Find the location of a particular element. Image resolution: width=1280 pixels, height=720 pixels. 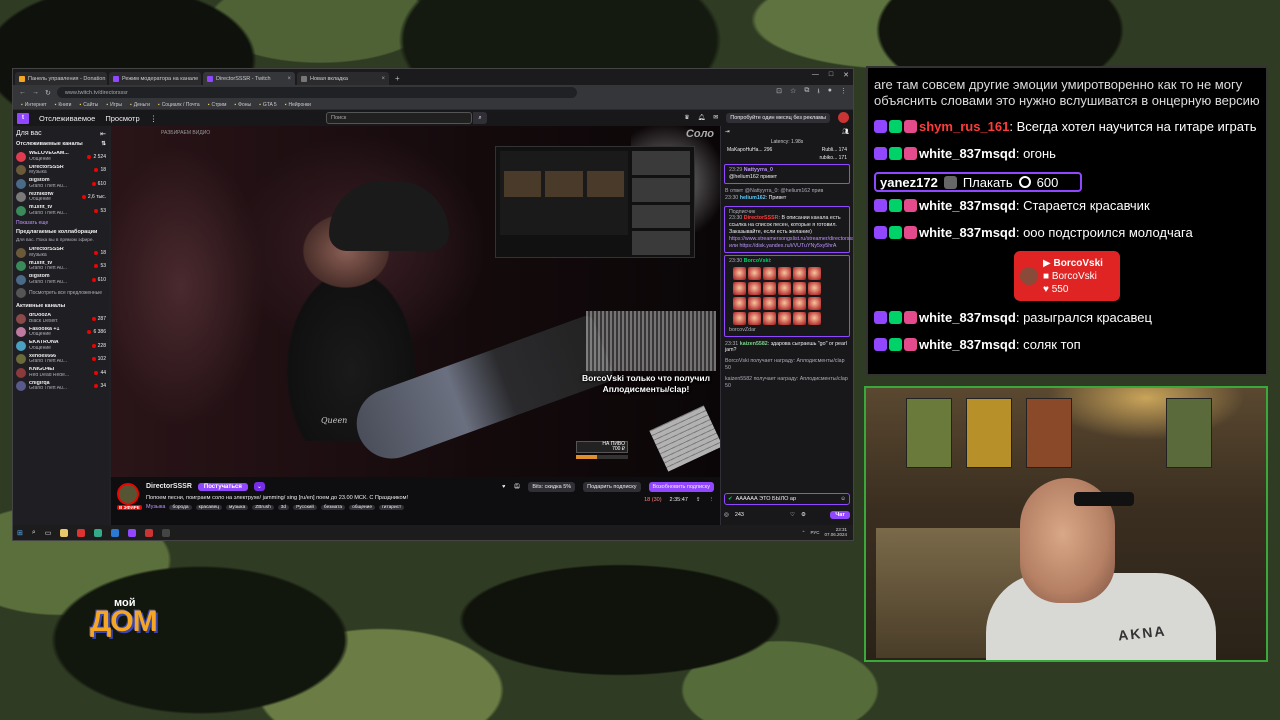

promo-button: Попробуйте один месяц без рекламы is located at coordinates (778, 117).